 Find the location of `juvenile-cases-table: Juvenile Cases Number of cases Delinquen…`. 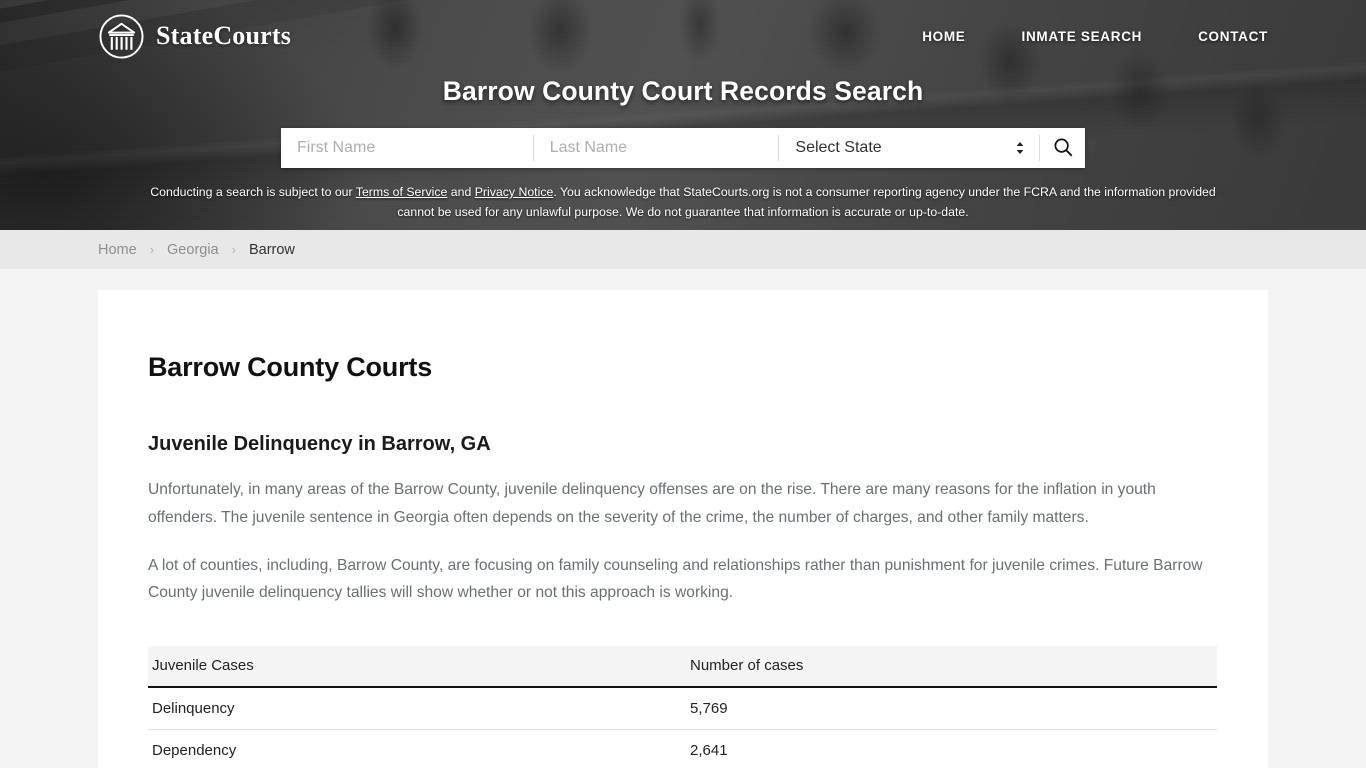

juvenile-cases-table: Juvenile Cases Number of cases Delinquen… is located at coordinates (682, 707).